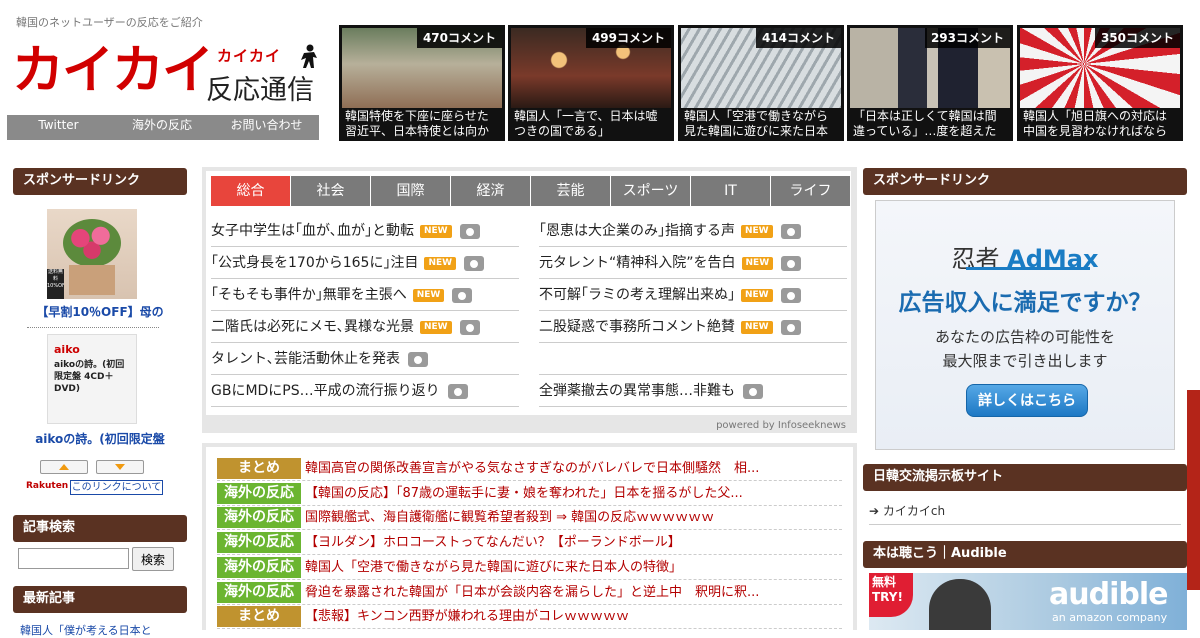 This screenshot has height=638, width=1200. I want to click on audible-banner: 無料 TRY! audible an amazon company, so click(1028, 601).